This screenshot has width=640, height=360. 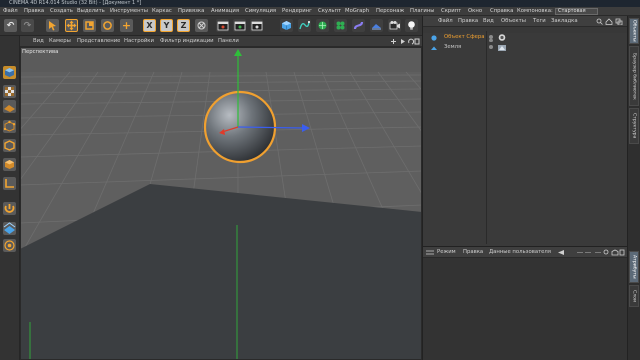 I want to click on layout-select: Стартовая, so click(x=576, y=11).